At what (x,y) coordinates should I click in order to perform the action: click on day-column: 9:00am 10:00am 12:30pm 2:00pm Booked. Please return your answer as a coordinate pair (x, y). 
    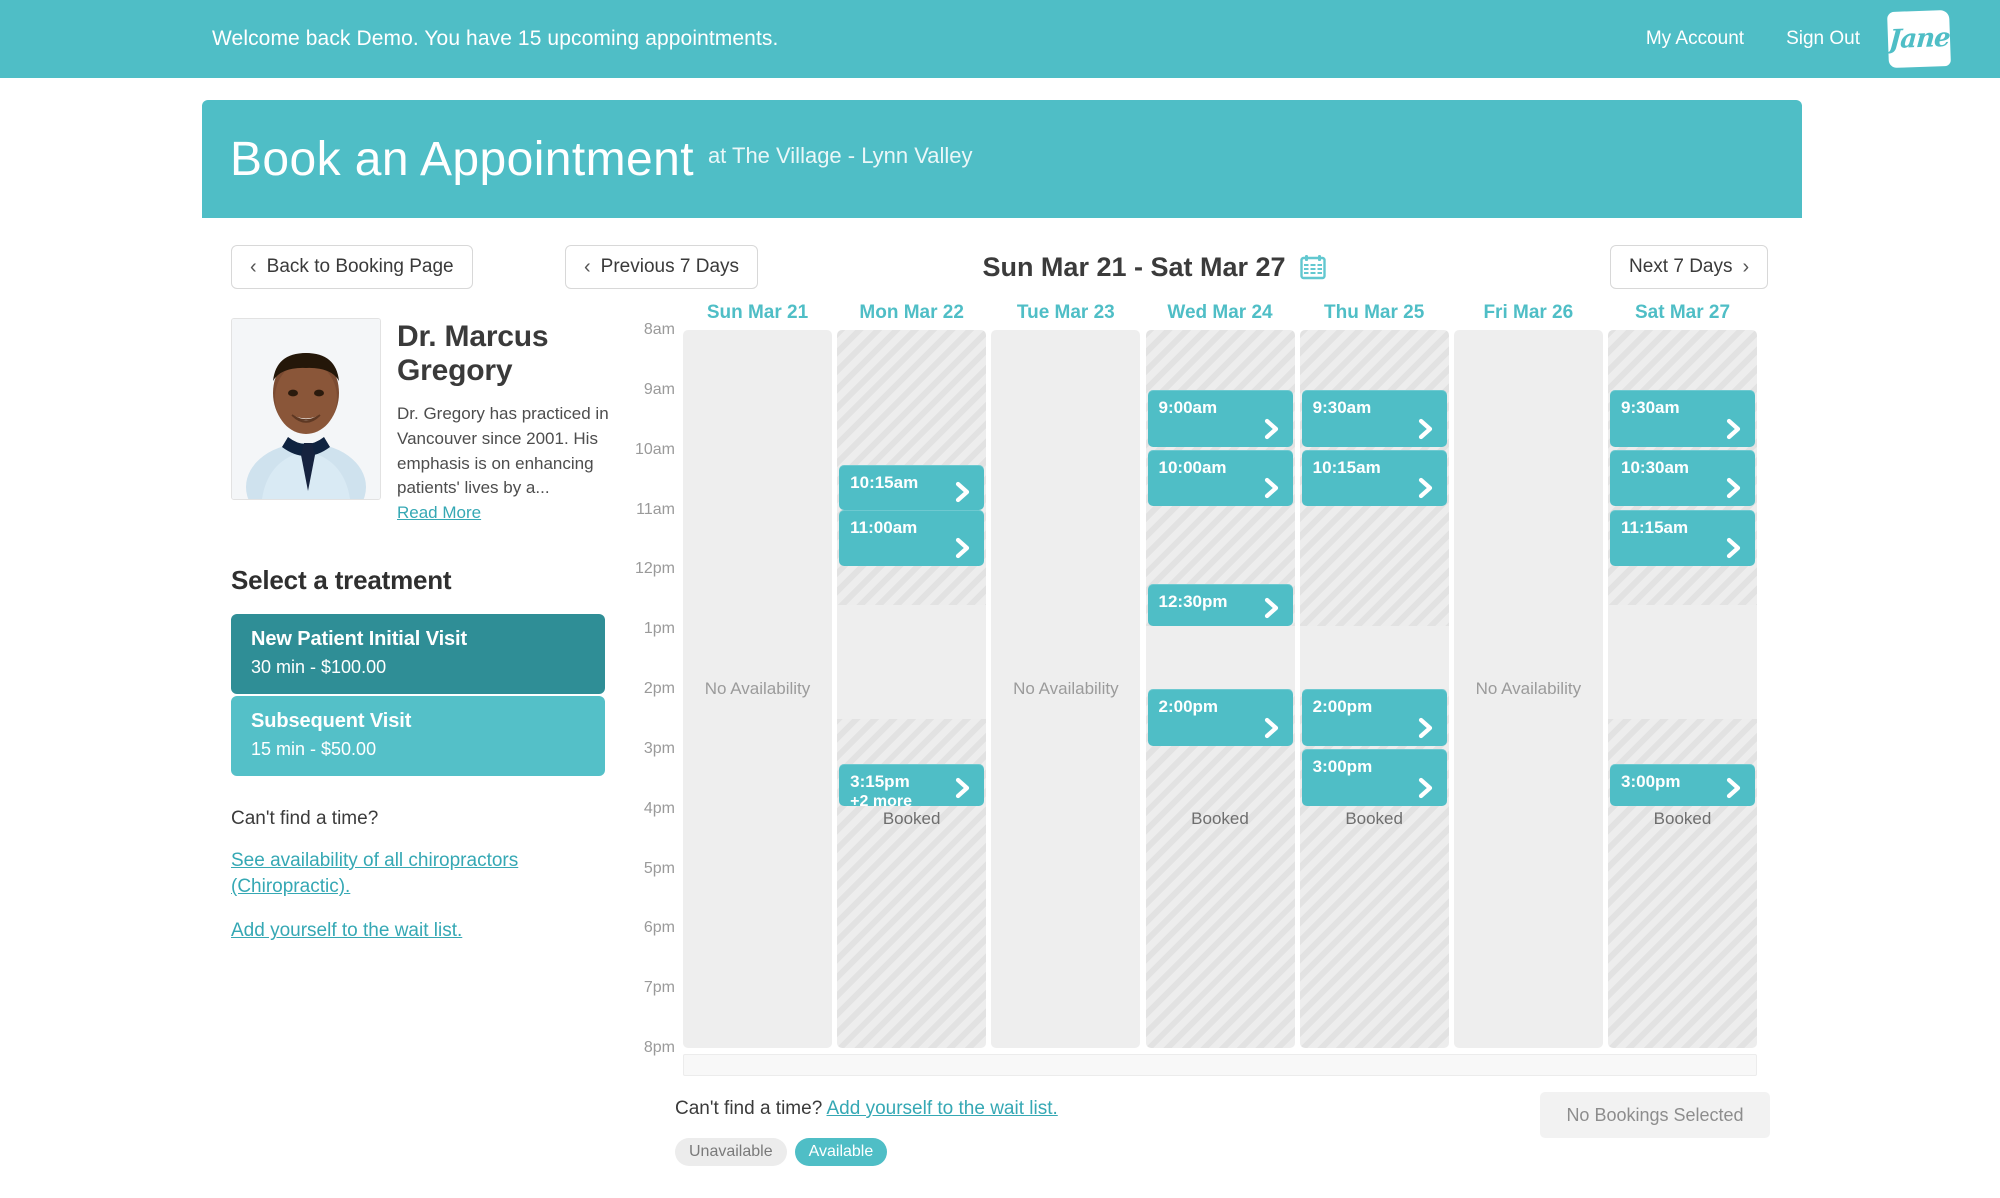
    Looking at the image, I should click on (1220, 689).